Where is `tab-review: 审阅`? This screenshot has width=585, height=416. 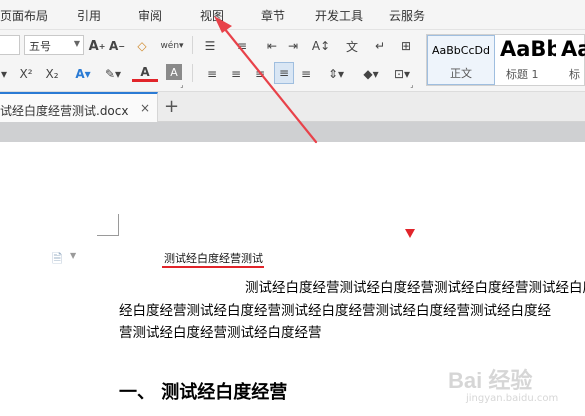
tab-review: 审阅 is located at coordinates (150, 15).